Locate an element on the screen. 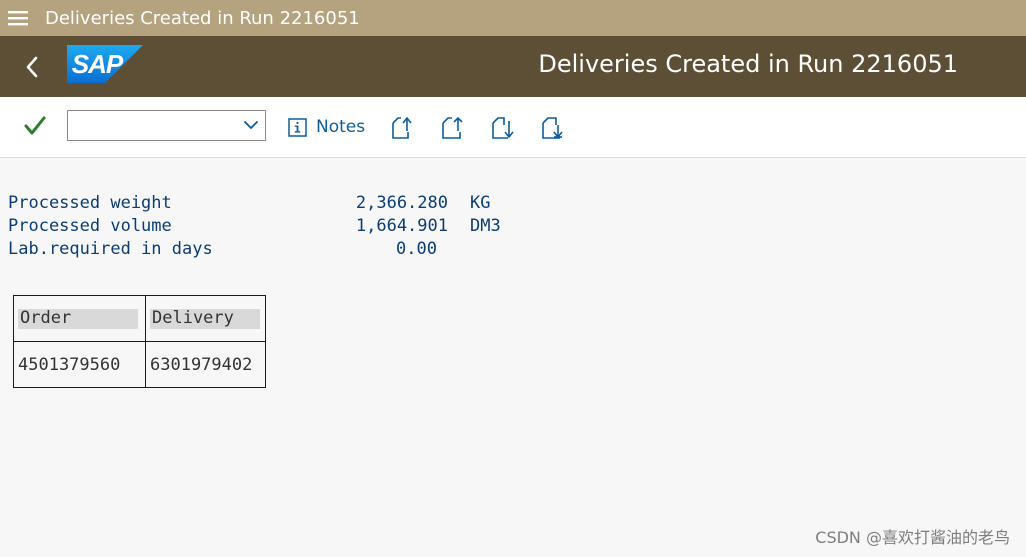 The width and height of the screenshot is (1026, 557). export-up-alt-icon is located at coordinates (452, 127).